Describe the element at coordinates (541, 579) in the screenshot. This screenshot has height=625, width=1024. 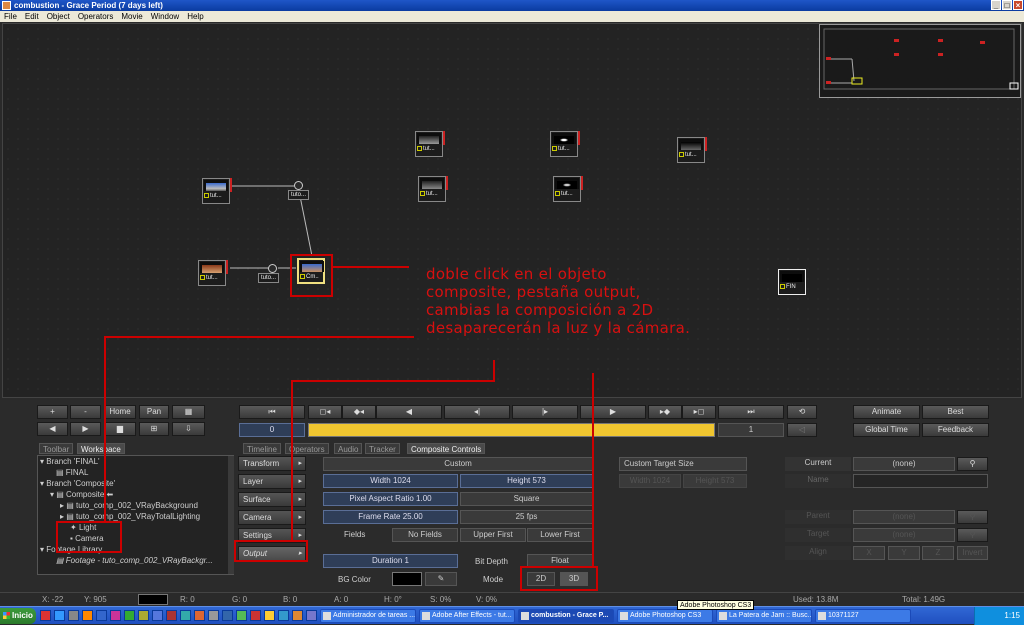
I see `mode-2d-button: 2D` at that location.